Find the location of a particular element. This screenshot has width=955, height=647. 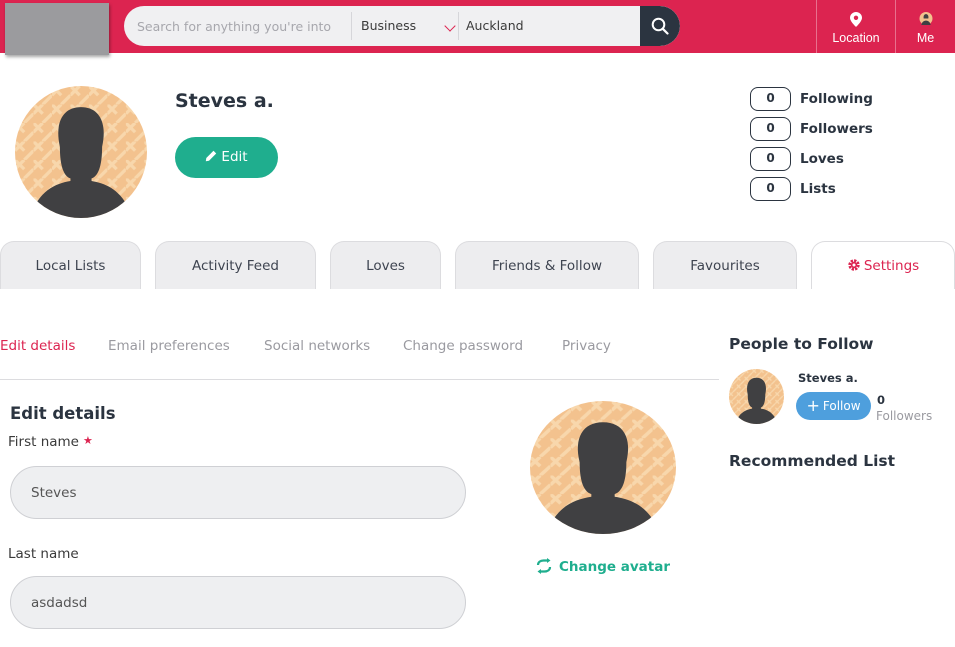

profile-name: Steves a. is located at coordinates (224, 101).